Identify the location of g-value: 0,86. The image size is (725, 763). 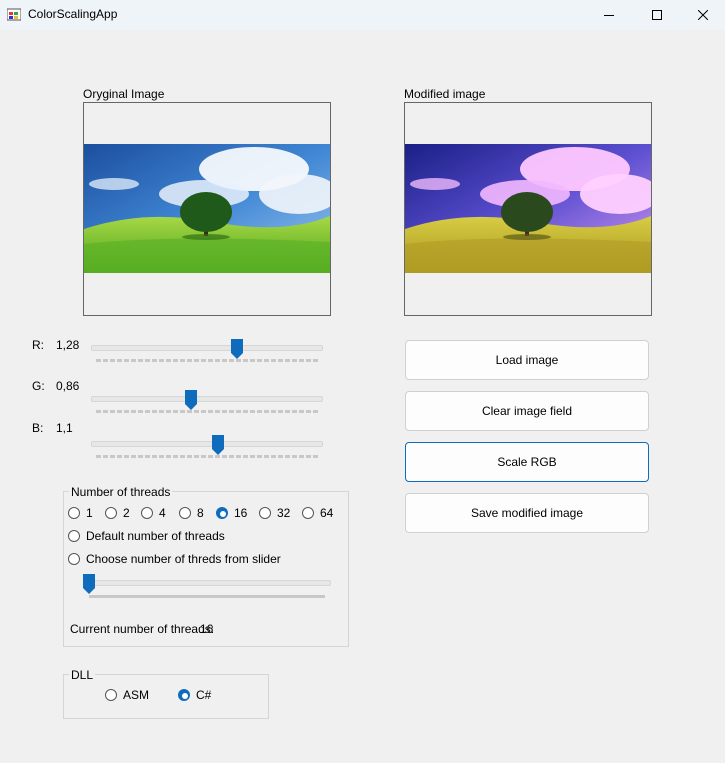
(68, 386).